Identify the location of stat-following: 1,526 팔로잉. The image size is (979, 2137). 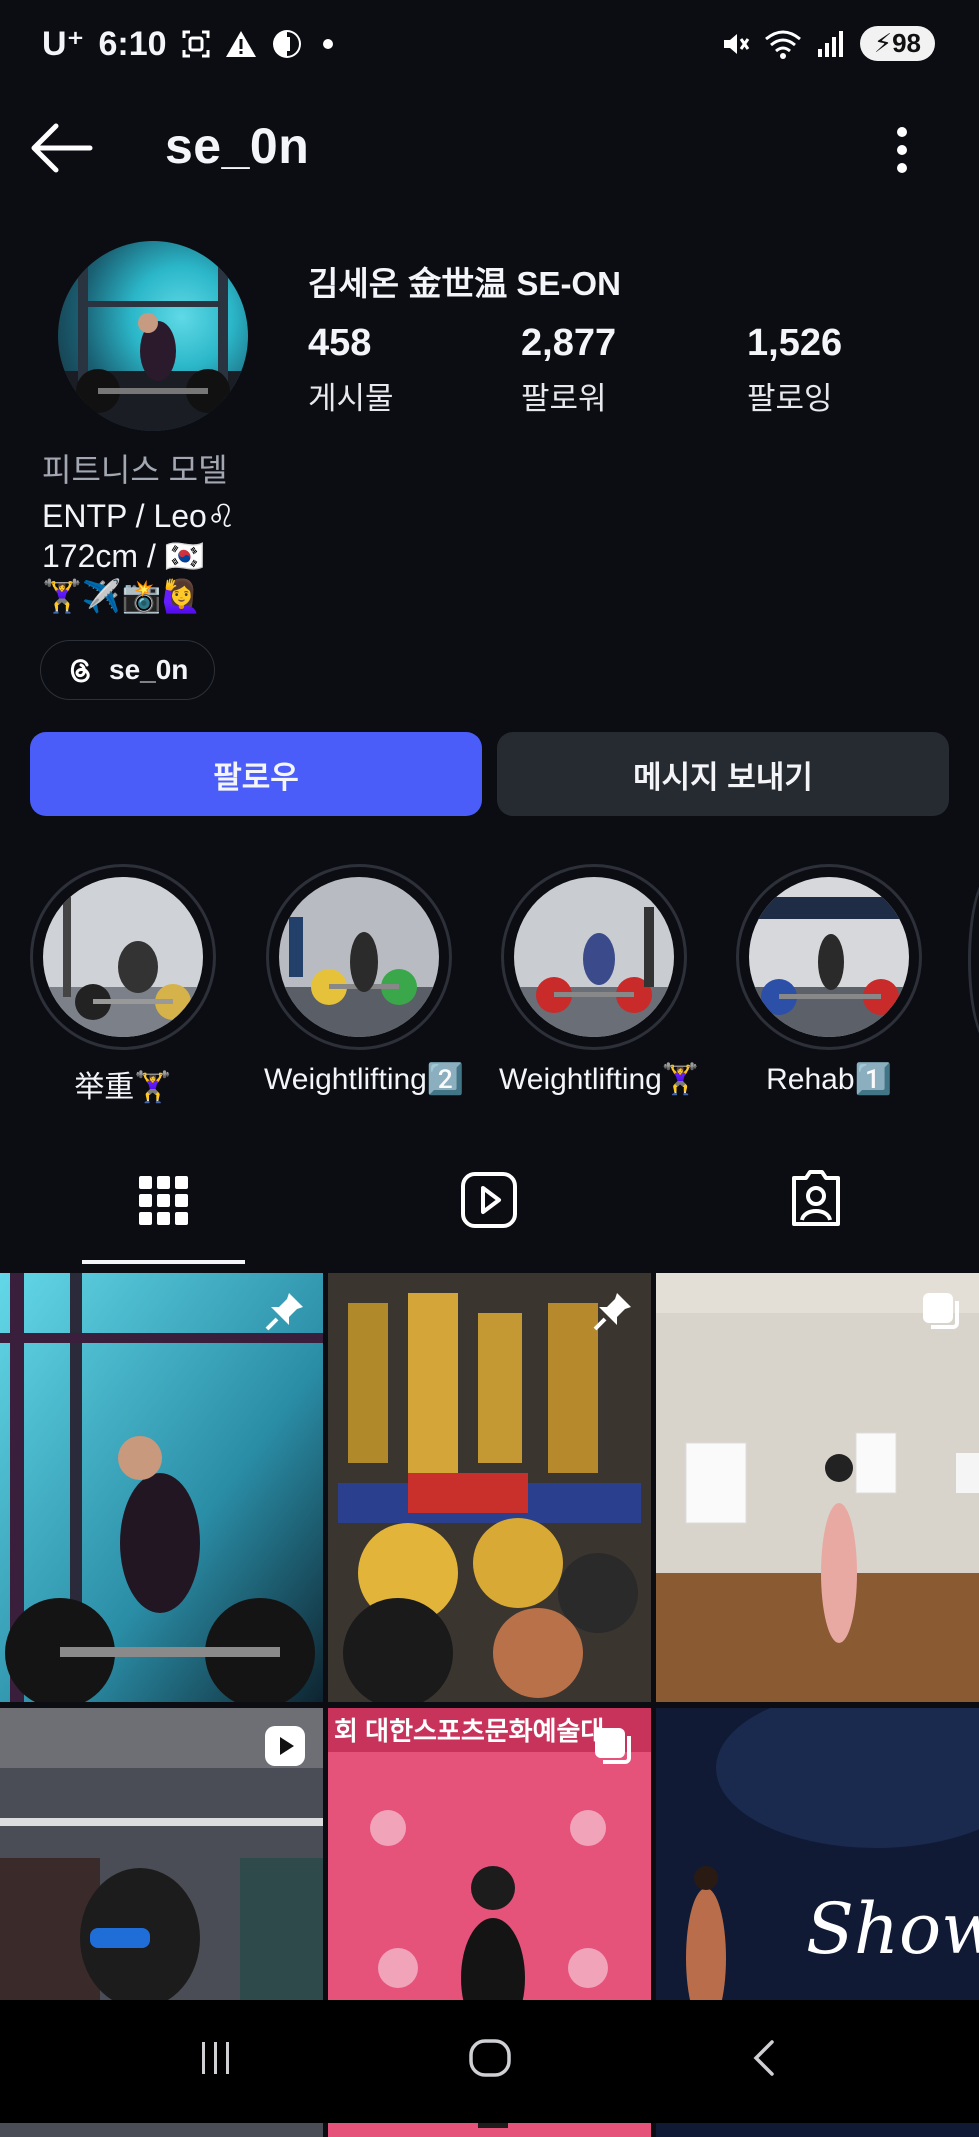
(794, 370).